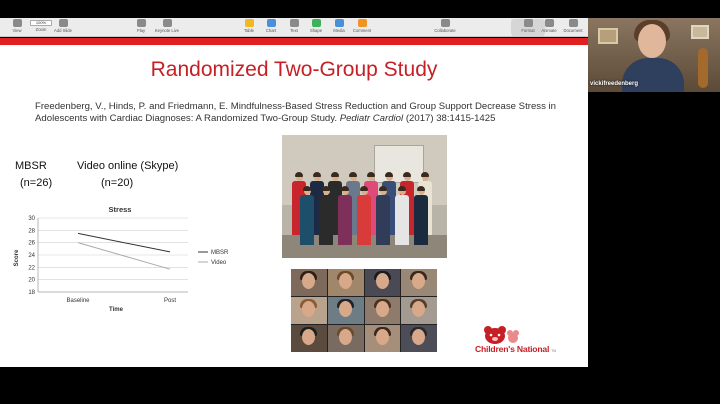  What do you see at coordinates (213, 258) in the screenshot?
I see `chart-legend: MBSR Video` at bounding box center [213, 258].